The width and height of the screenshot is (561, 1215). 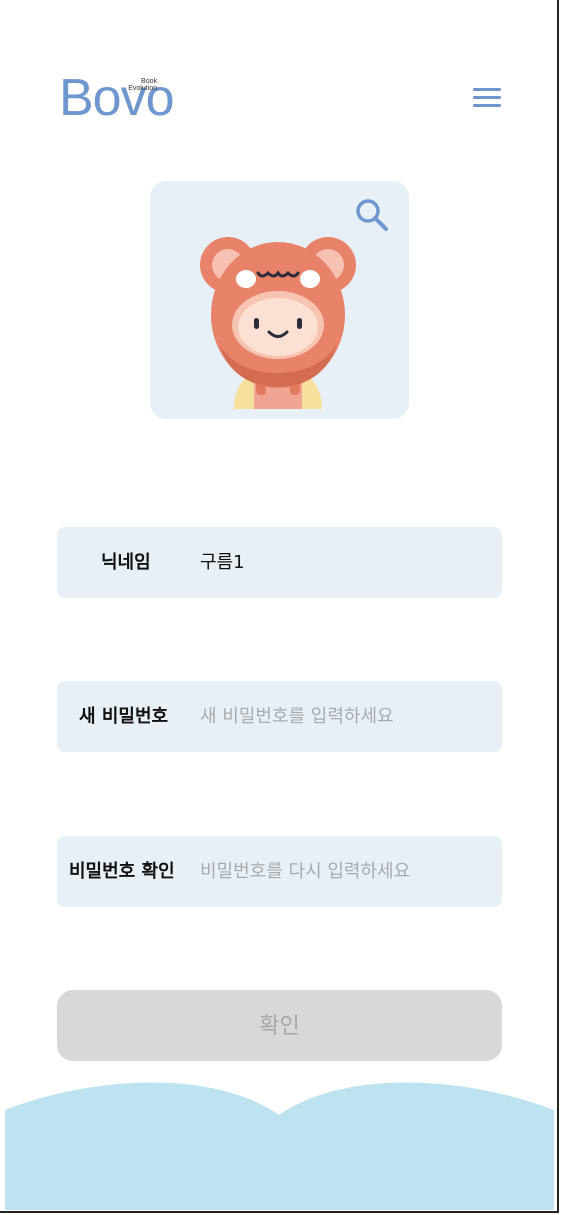 I want to click on profile-avatar-card, so click(x=279, y=300).